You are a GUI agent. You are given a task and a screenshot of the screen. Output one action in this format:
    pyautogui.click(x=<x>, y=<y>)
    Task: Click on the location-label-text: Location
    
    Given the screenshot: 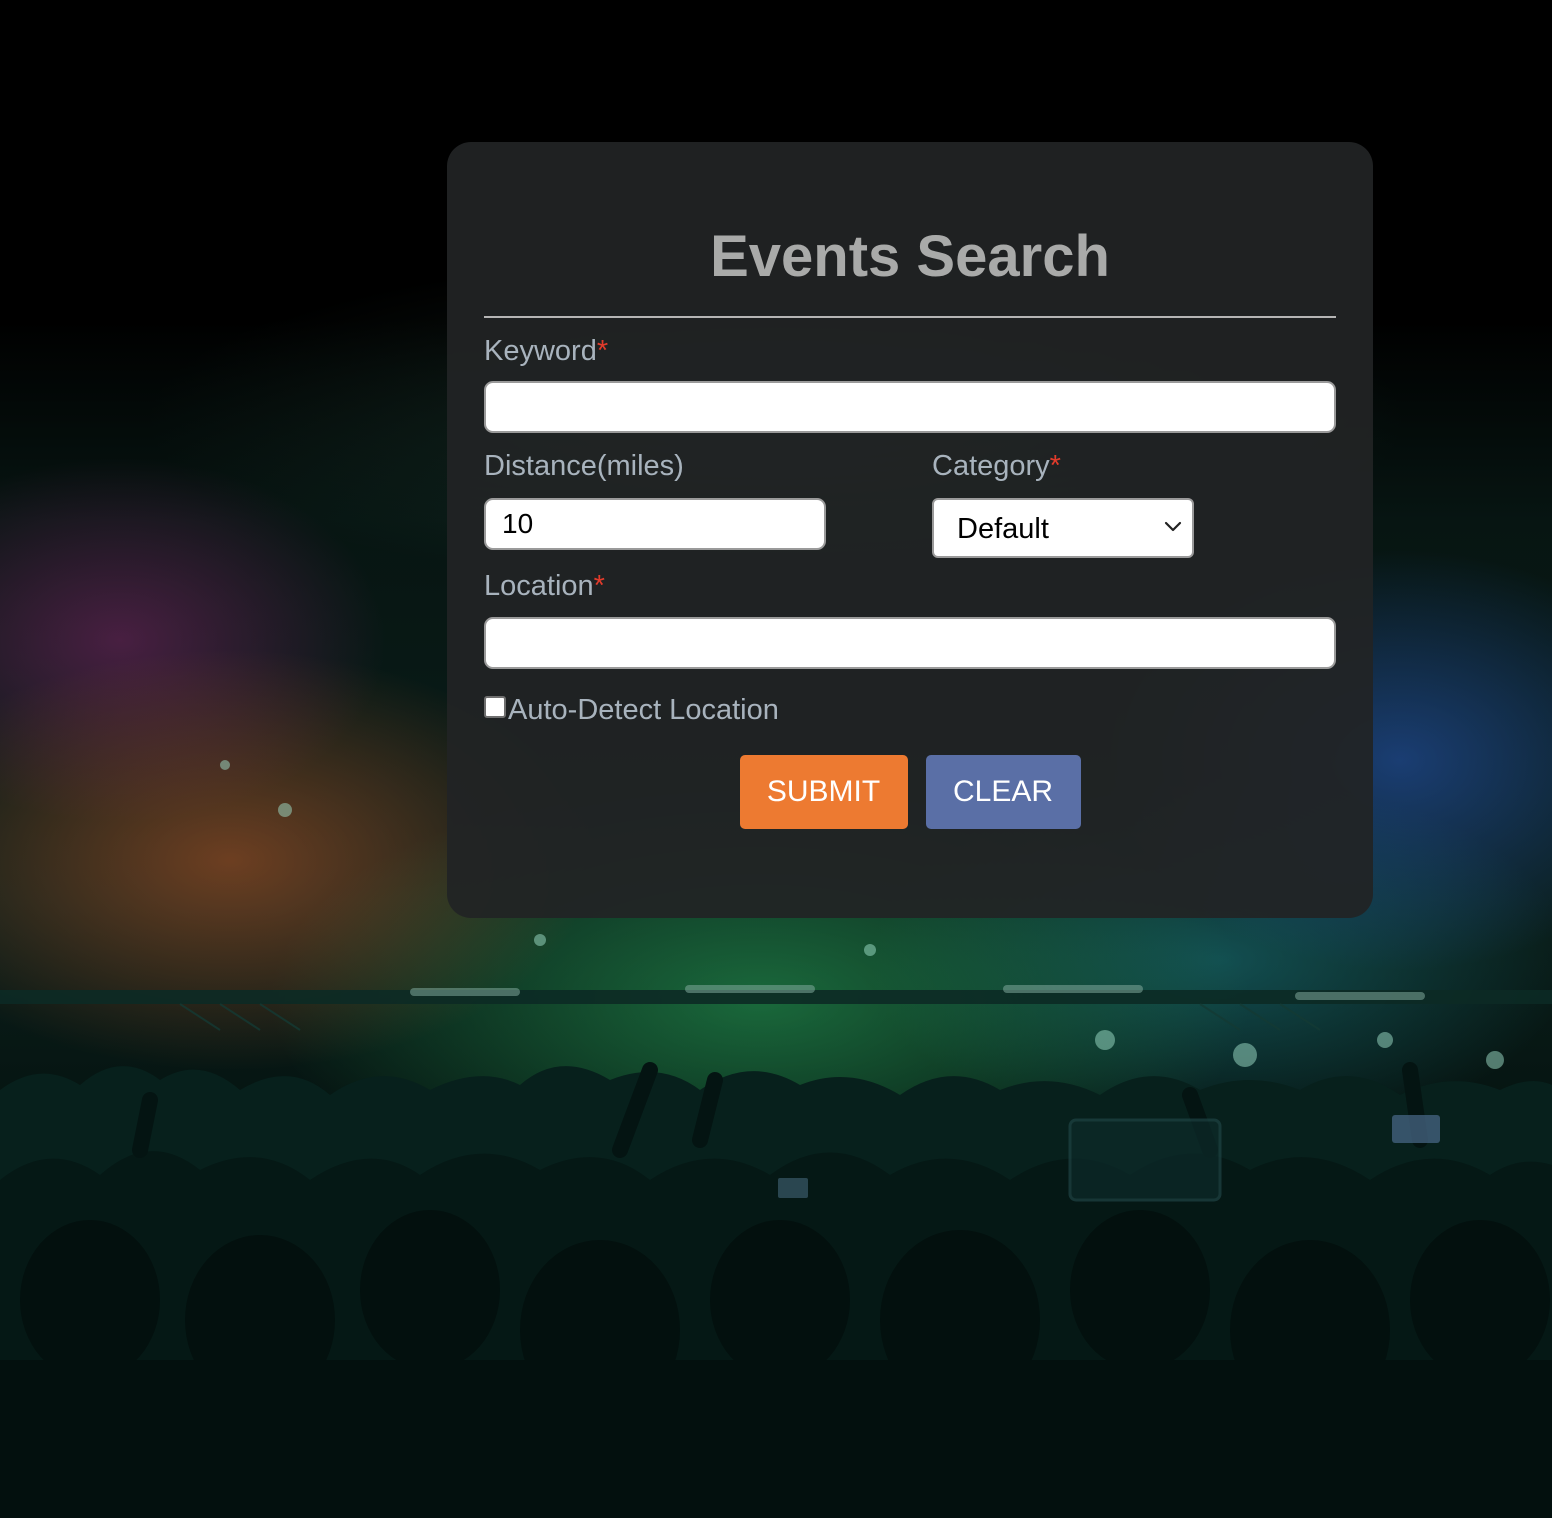 What is the action you would take?
    pyautogui.click(x=539, y=586)
    